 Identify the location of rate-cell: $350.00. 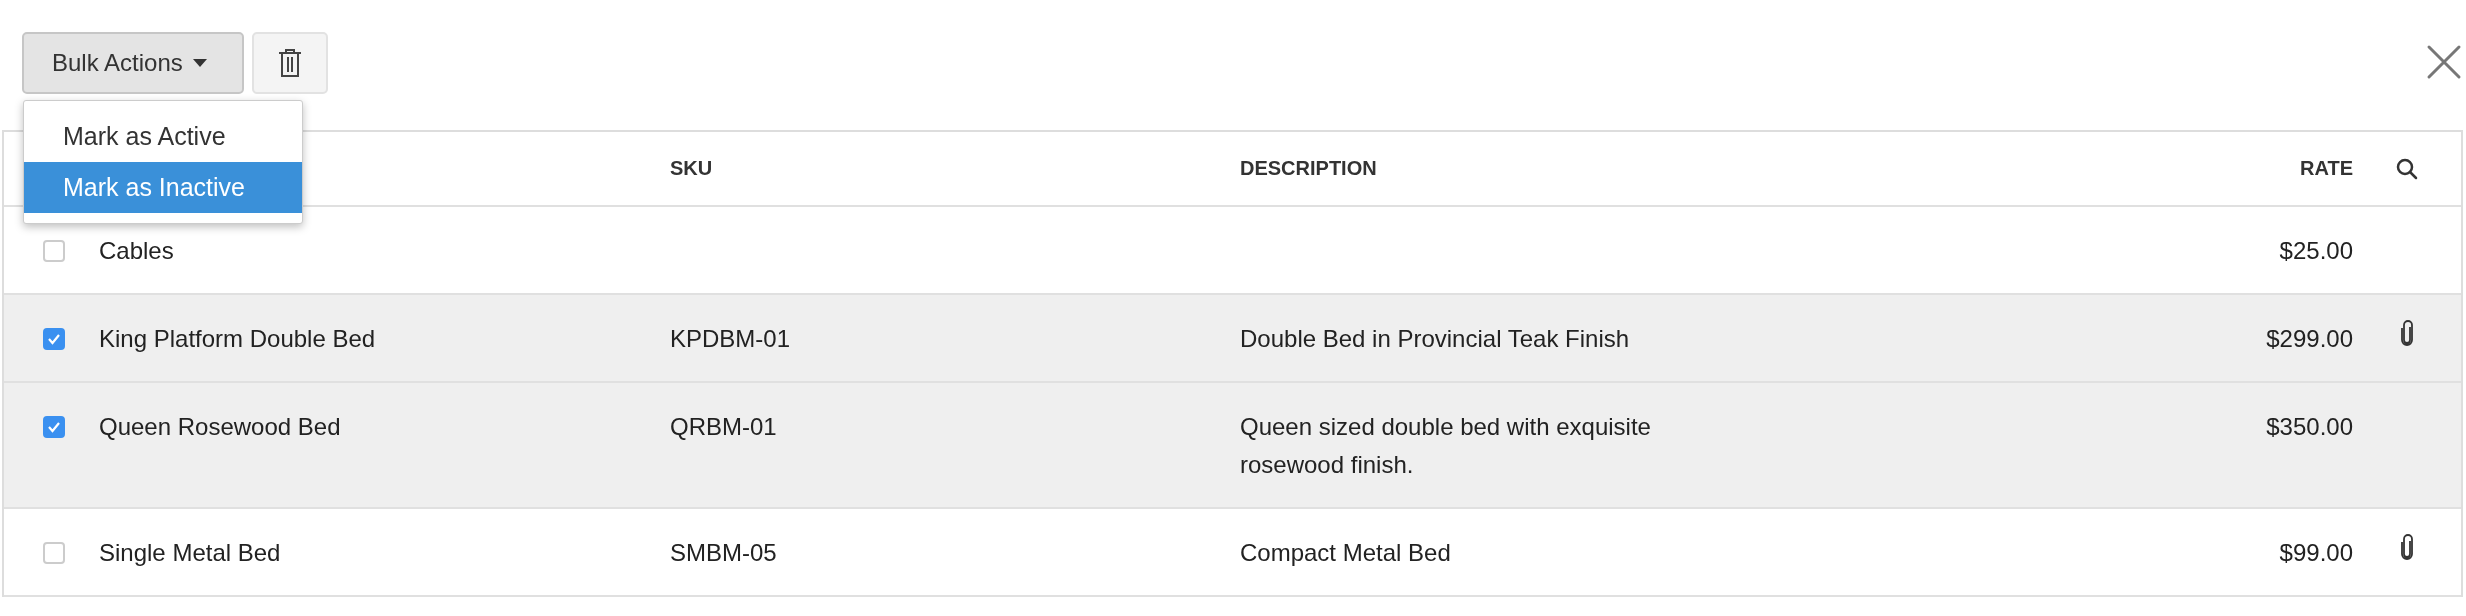
(2309, 426).